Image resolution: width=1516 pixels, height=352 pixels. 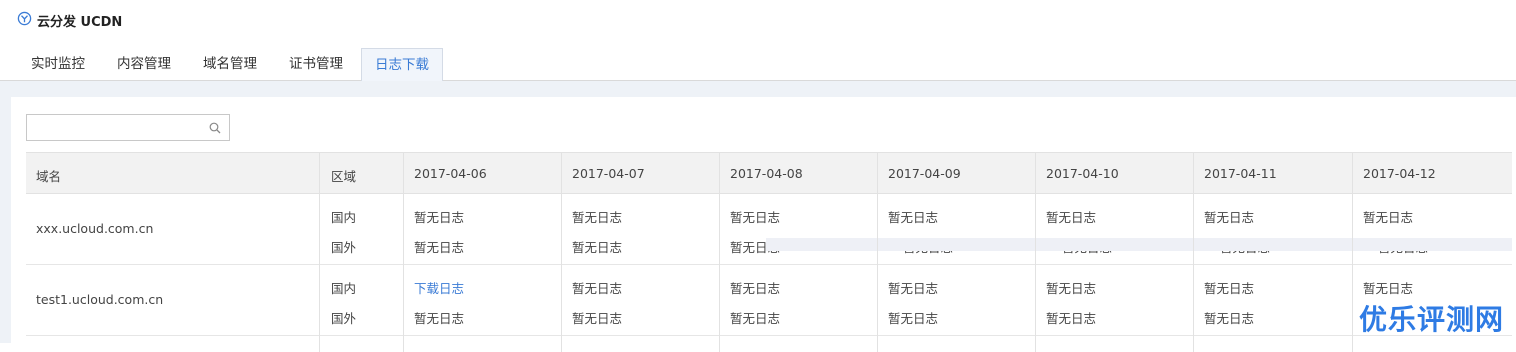 What do you see at coordinates (1399, 173) in the screenshot?
I see `column-header-date: 2017-04-12` at bounding box center [1399, 173].